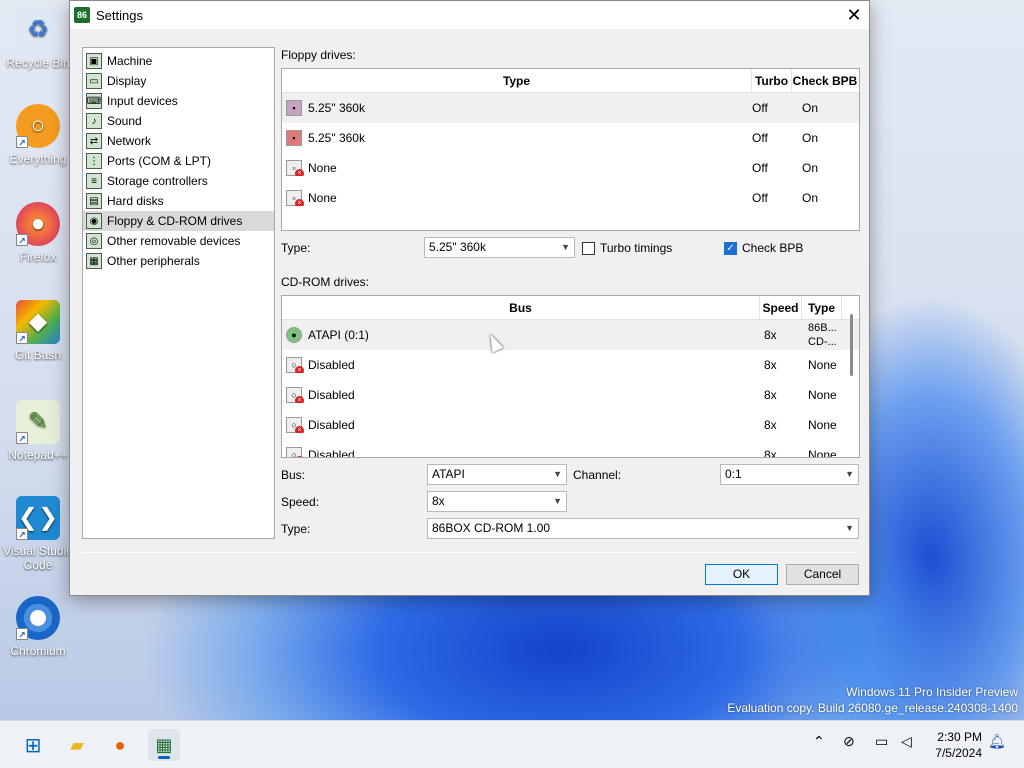  What do you see at coordinates (499, 247) in the screenshot?
I see `floppy-type-select: 5.25" 360k ▼` at bounding box center [499, 247].